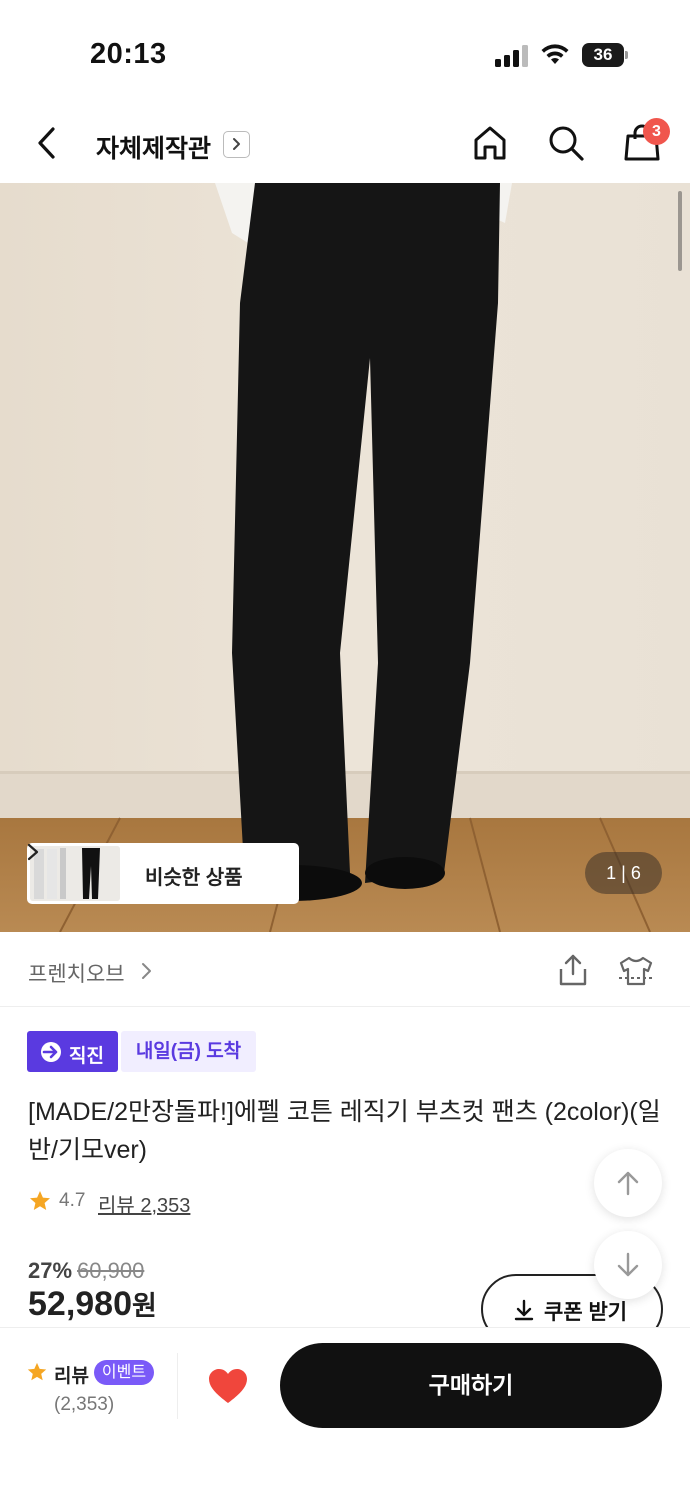 The width and height of the screenshot is (690, 1500). Describe the element at coordinates (524, 1310) in the screenshot. I see `download-icon` at that location.